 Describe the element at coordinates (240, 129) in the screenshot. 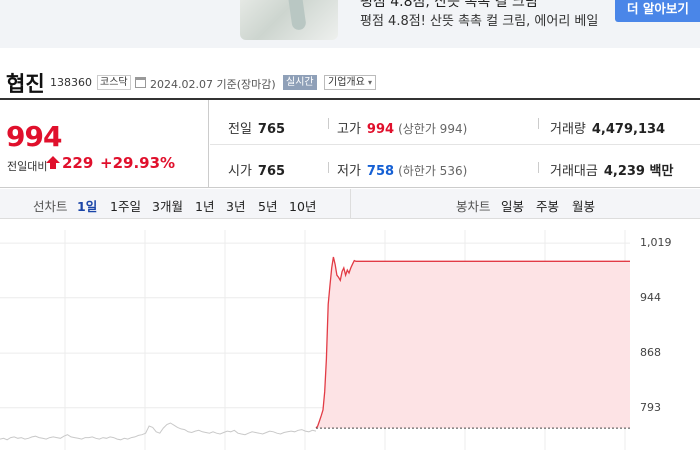

I see `prev-close-label: 전일` at that location.